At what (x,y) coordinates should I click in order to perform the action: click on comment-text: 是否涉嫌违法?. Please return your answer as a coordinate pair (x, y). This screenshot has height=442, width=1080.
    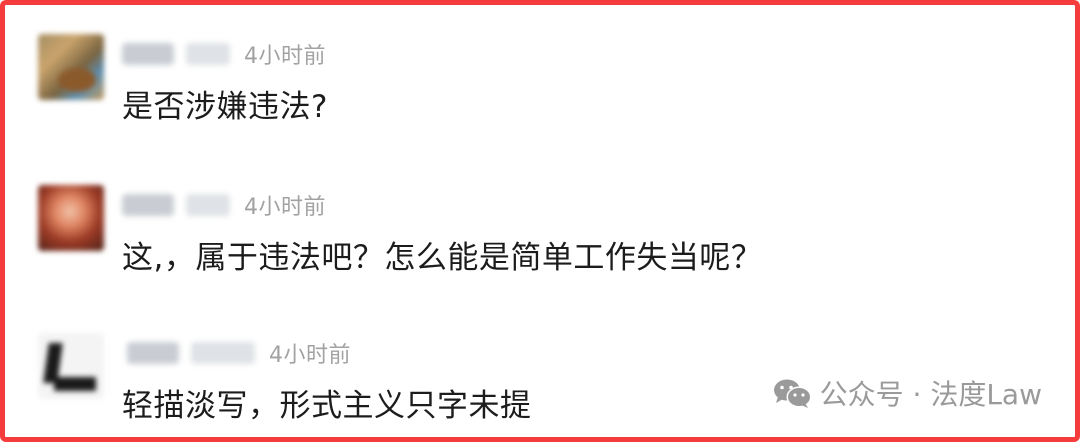
    Looking at the image, I should click on (225, 107).